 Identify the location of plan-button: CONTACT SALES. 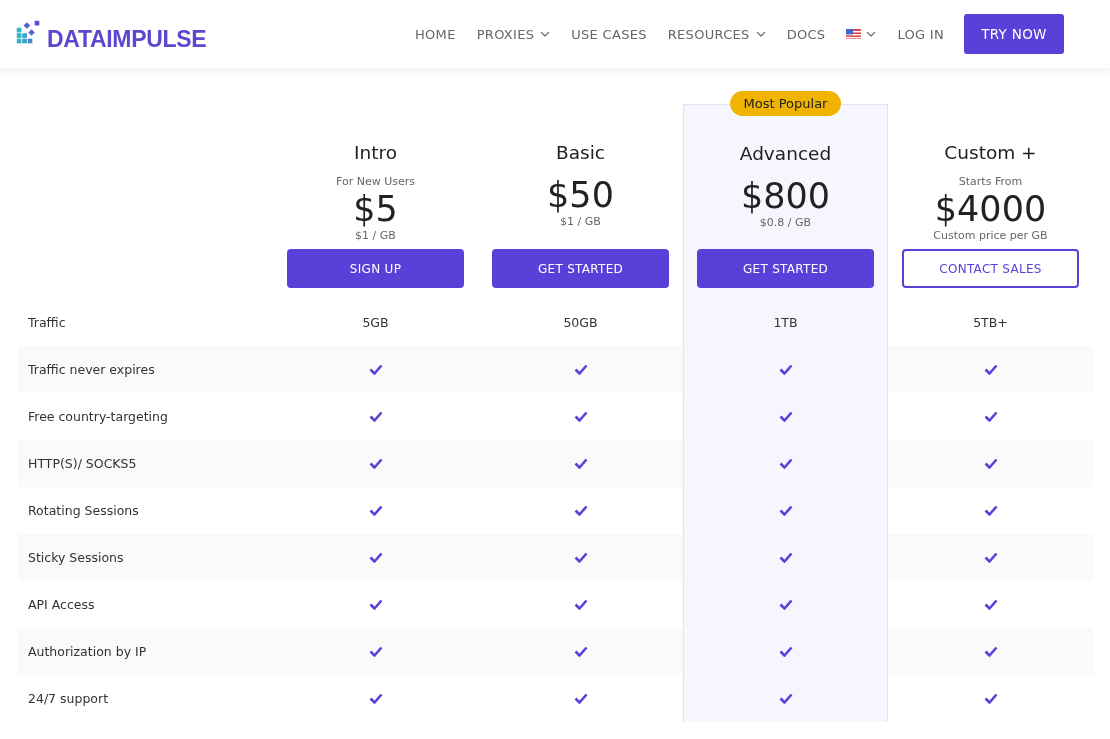
(990, 268).